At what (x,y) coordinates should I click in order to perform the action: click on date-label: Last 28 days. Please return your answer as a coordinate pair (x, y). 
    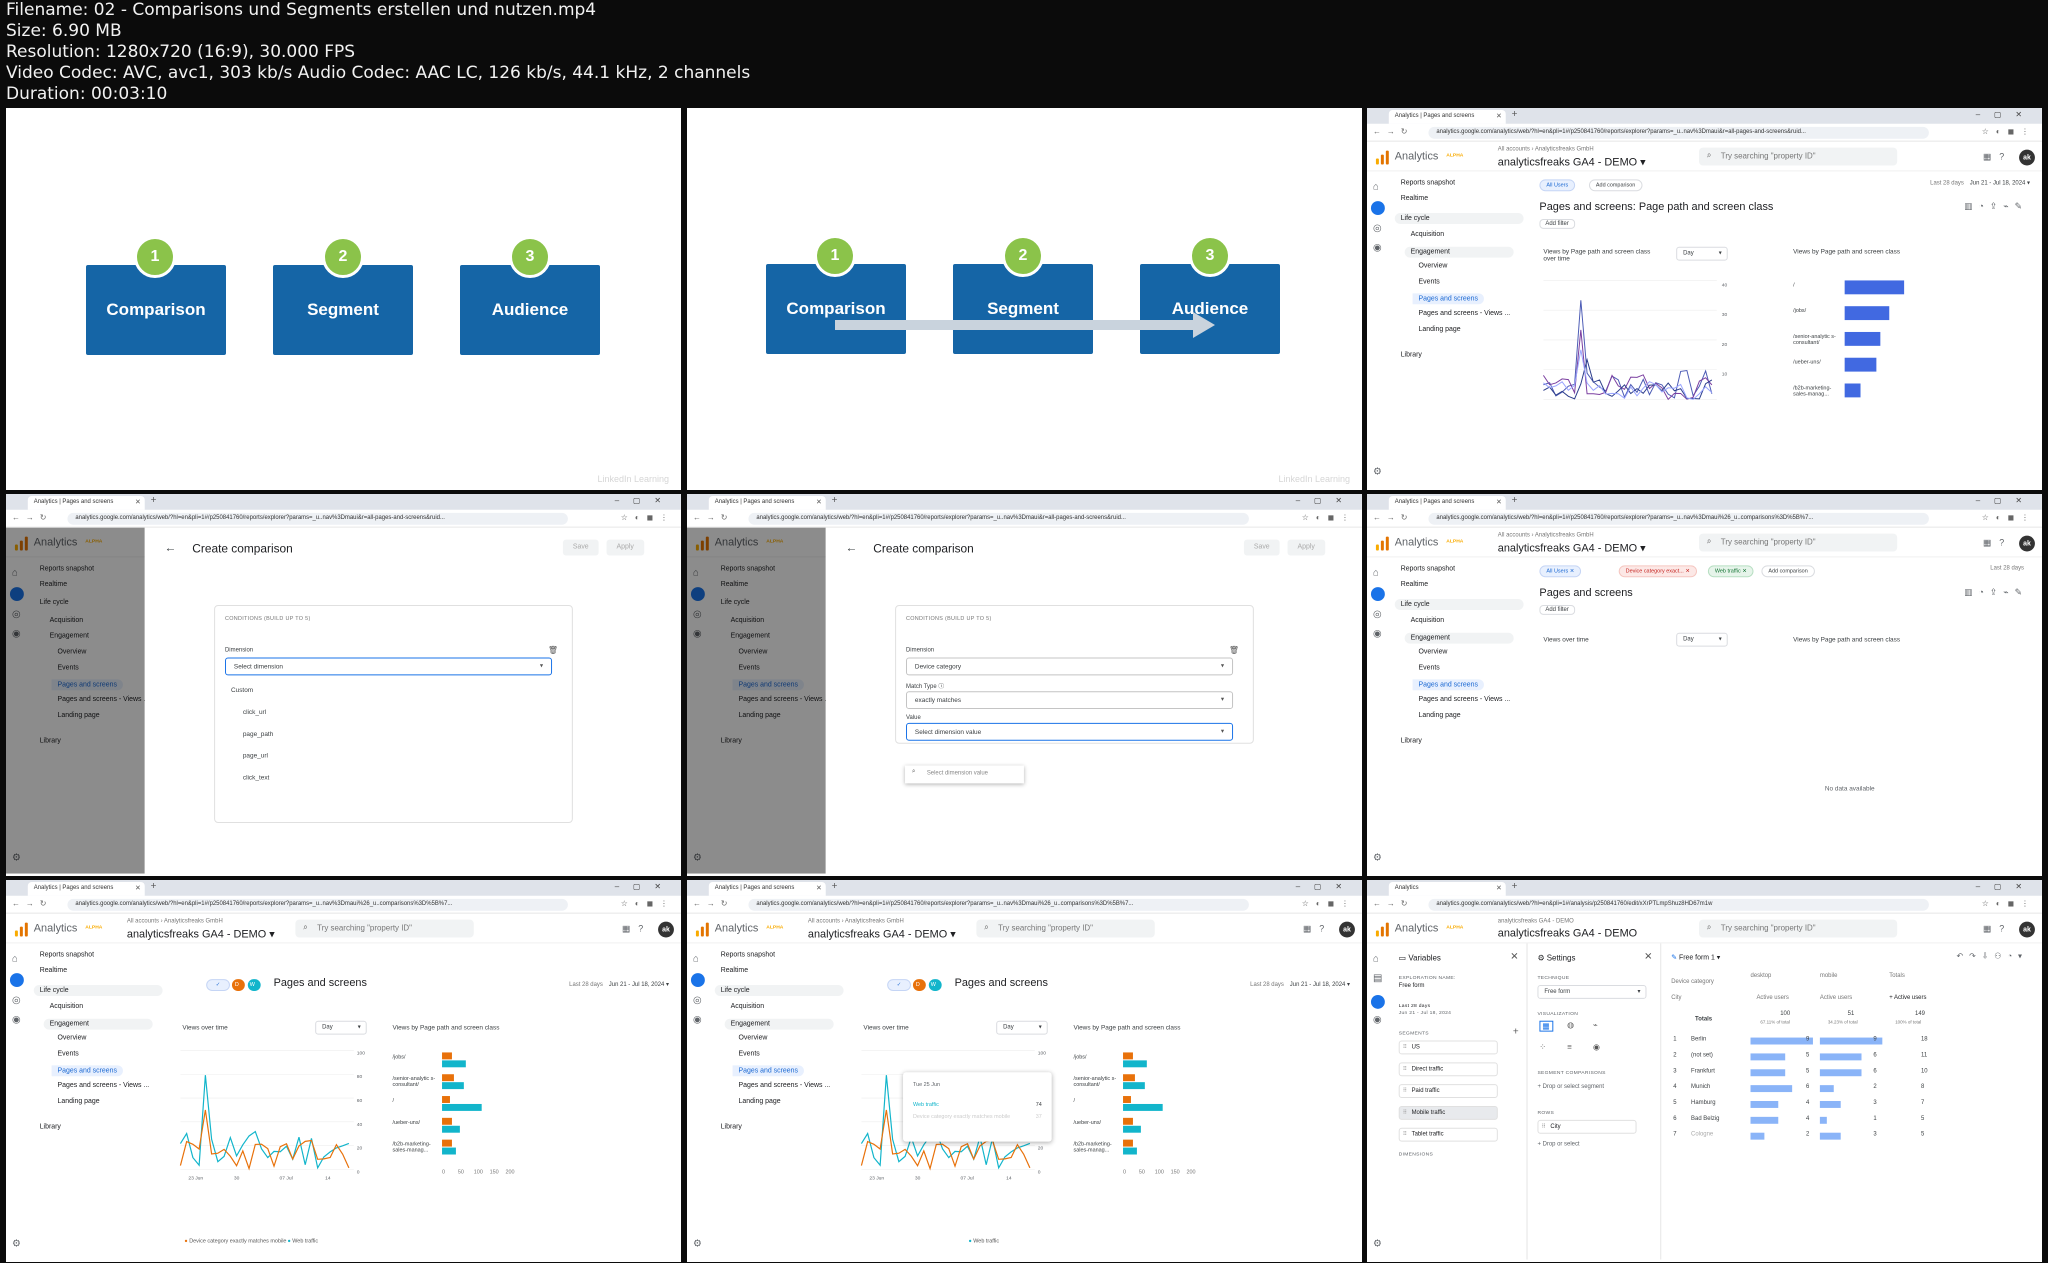
    Looking at the image, I should click on (1415, 1006).